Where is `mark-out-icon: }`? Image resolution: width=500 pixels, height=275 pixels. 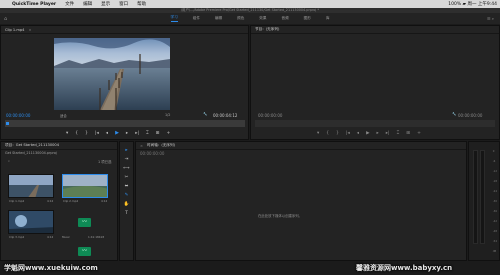 mark-out-icon: } is located at coordinates (86, 133).